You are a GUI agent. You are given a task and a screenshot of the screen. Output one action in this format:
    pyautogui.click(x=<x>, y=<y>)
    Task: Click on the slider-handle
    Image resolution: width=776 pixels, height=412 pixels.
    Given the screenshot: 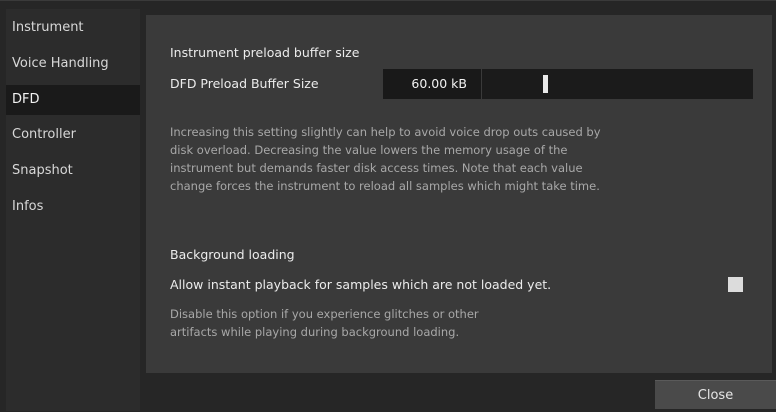 What is the action you would take?
    pyautogui.click(x=545, y=84)
    